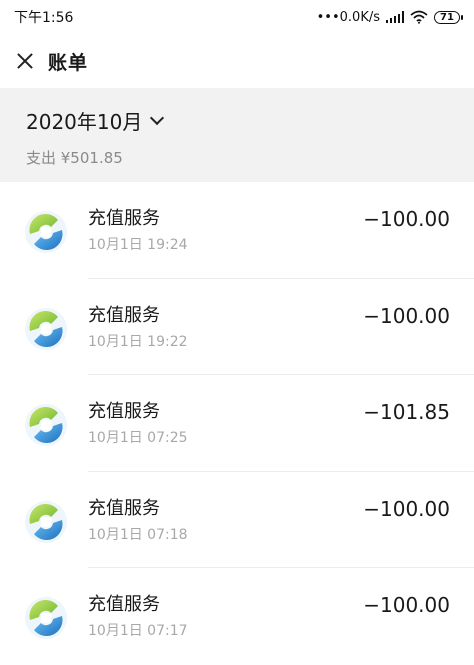  I want to click on month-summary: 2020年10月 支出 ¥501.85, so click(237, 135).